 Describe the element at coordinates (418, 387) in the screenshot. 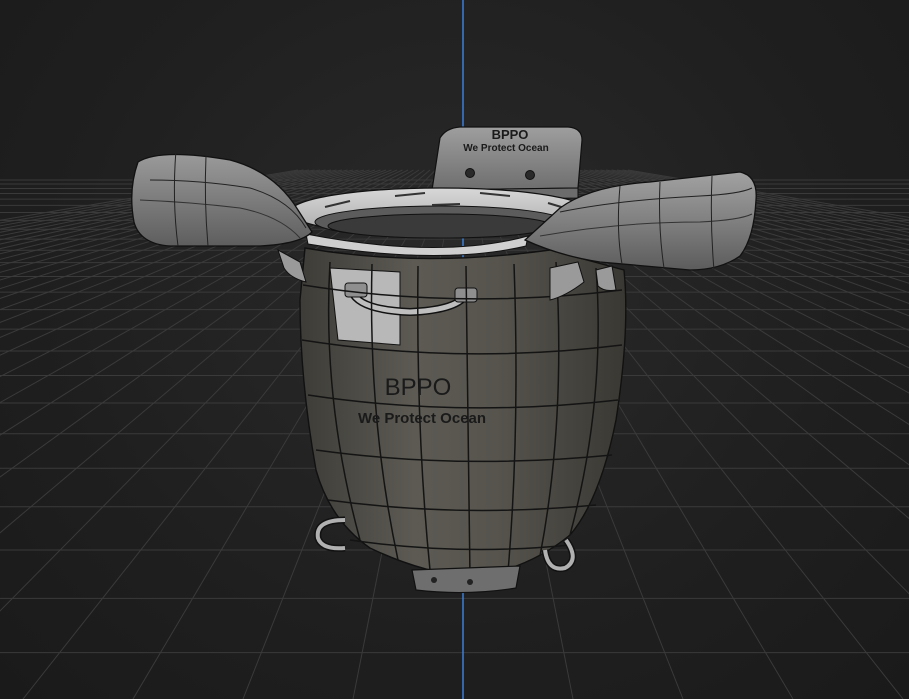

I see `body-brand: BPPO` at that location.